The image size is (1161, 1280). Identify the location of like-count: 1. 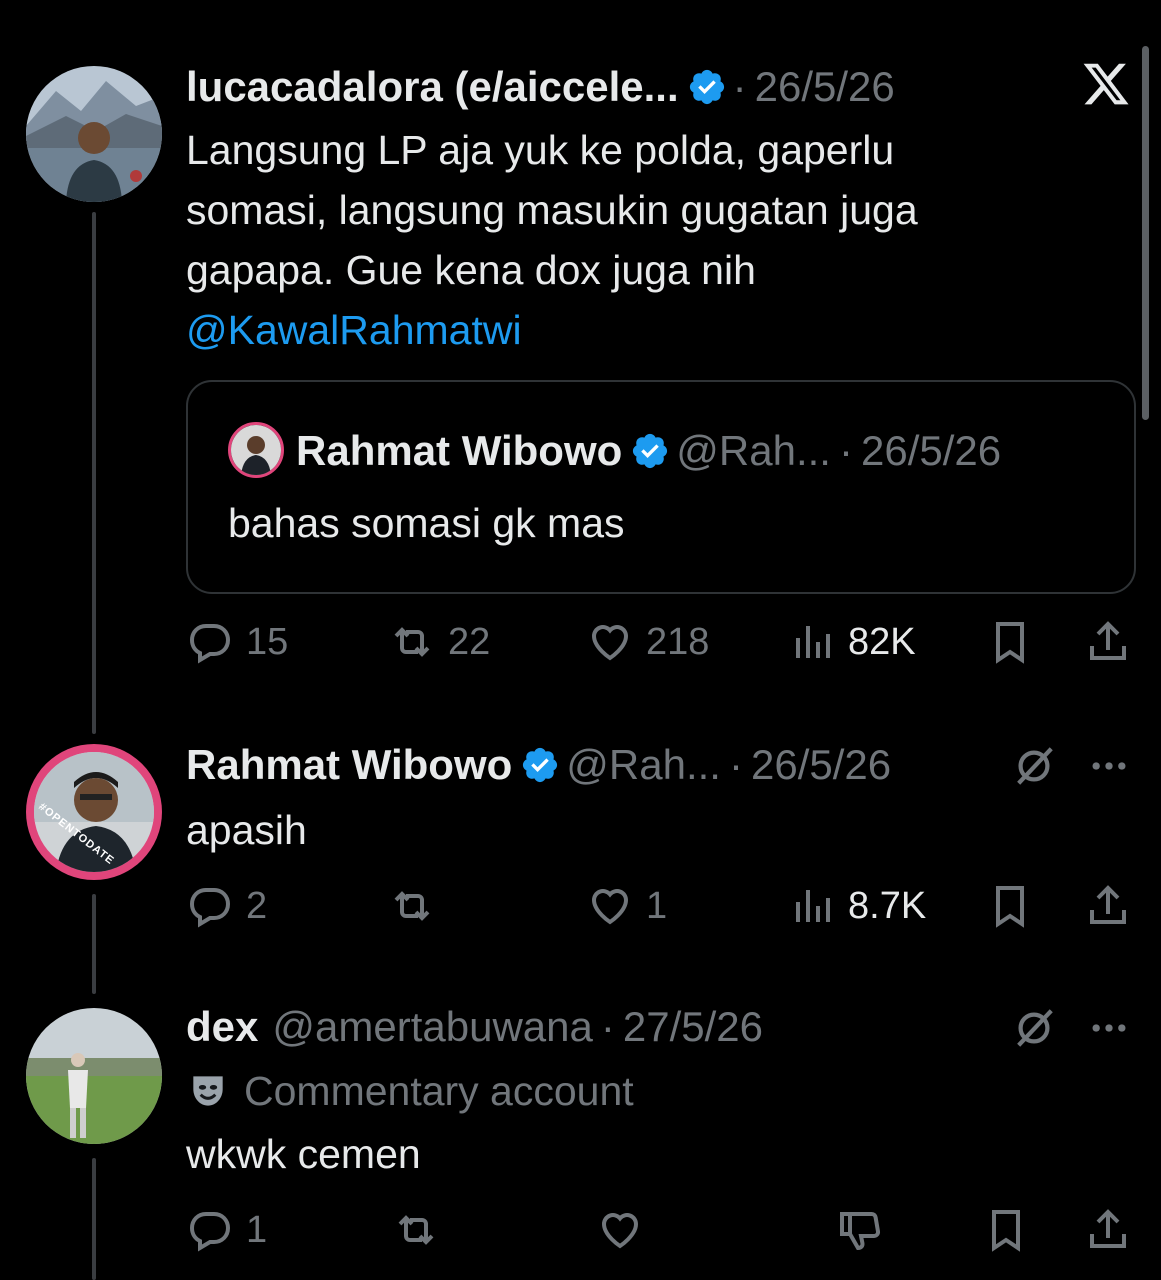
(657, 905).